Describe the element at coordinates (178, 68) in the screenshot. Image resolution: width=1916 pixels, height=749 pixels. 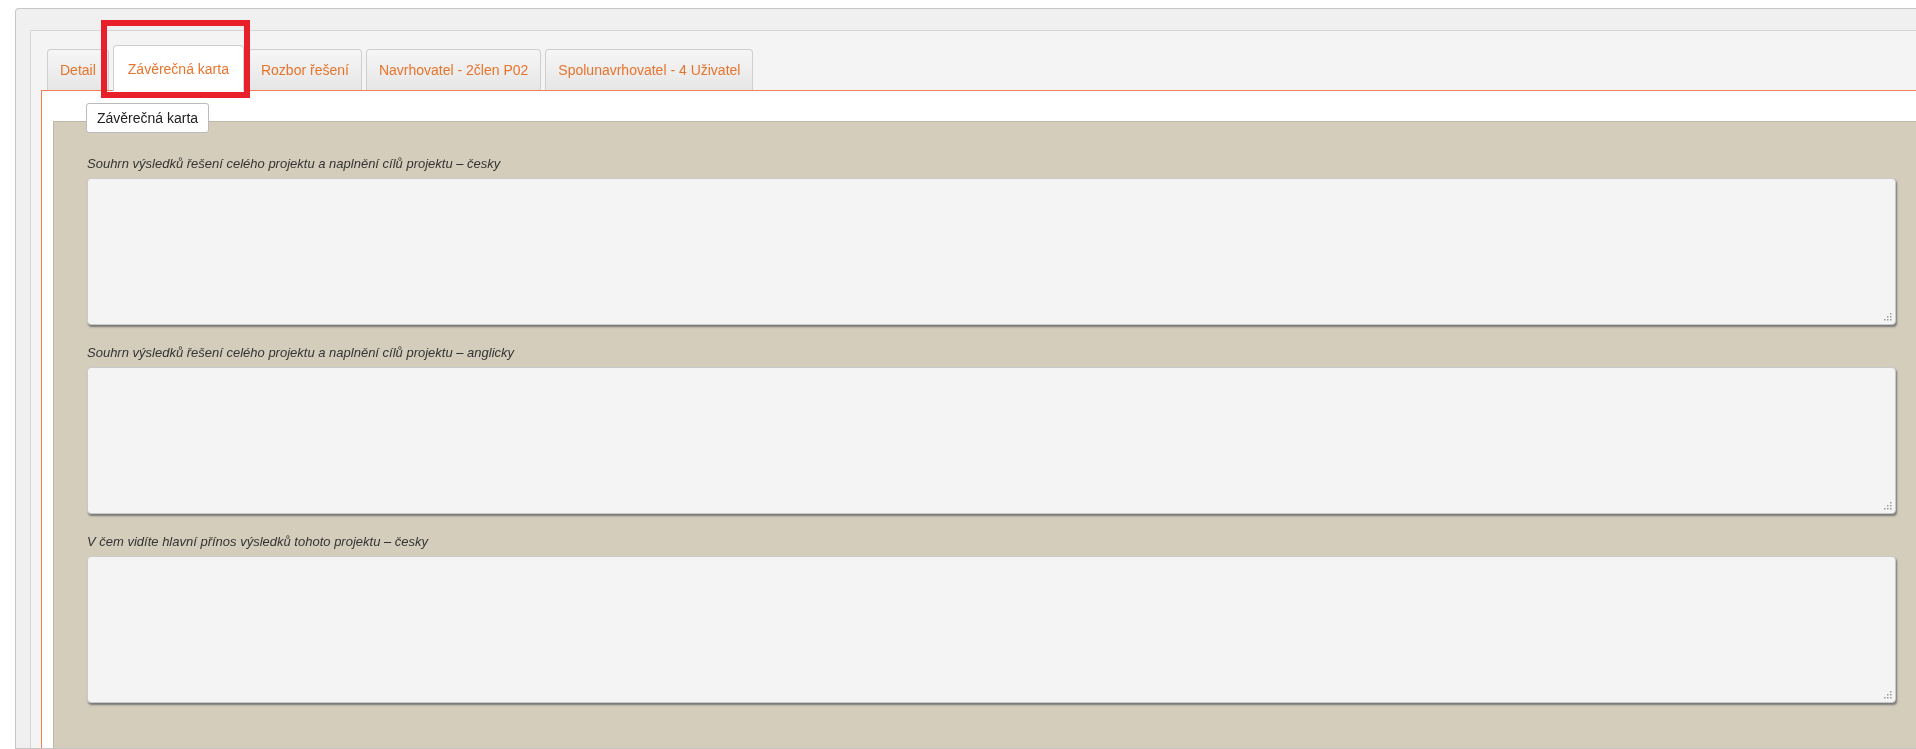
I see `tab: Závěrečná karta` at that location.